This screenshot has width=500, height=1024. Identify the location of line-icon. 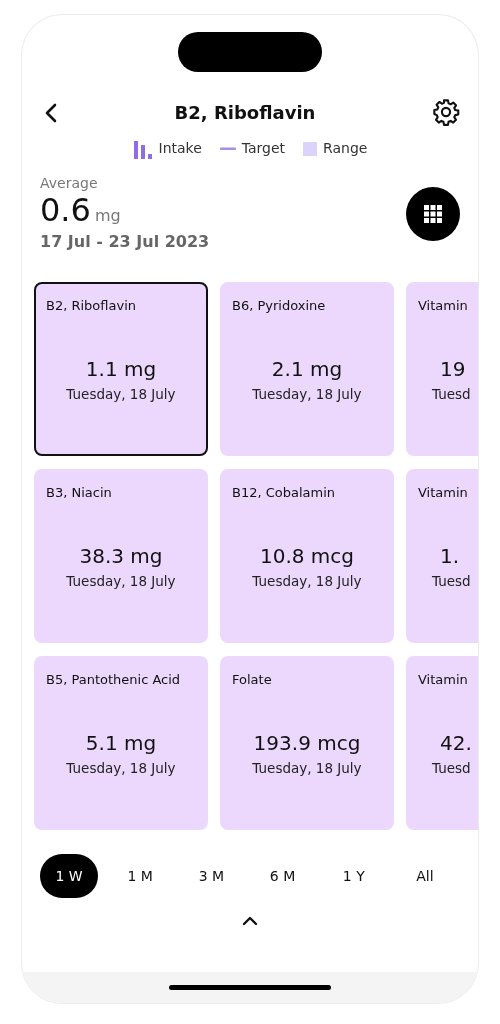
(227, 148).